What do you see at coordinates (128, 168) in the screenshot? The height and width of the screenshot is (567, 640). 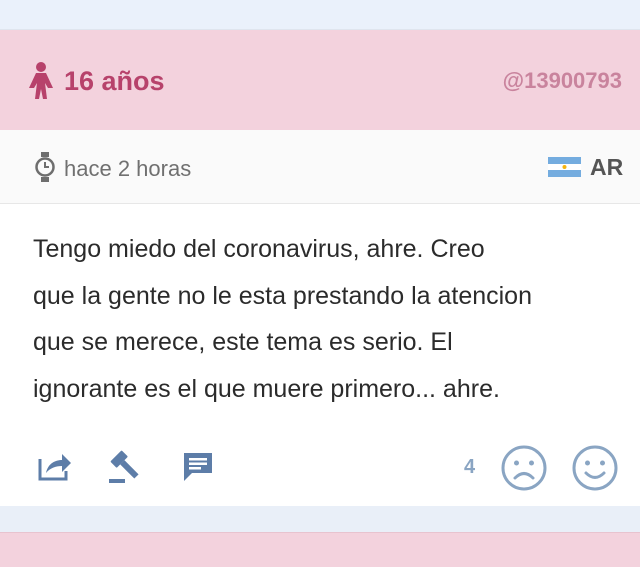 I see `post-time: hace 2 horas` at bounding box center [128, 168].